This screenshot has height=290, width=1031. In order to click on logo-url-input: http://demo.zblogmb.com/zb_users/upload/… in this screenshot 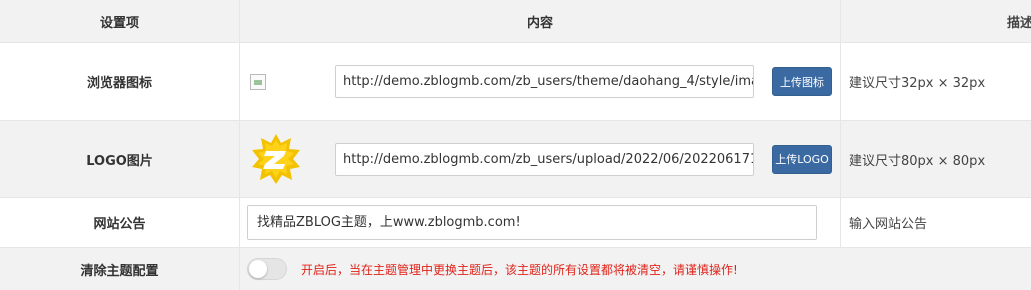, I will do `click(544, 159)`.